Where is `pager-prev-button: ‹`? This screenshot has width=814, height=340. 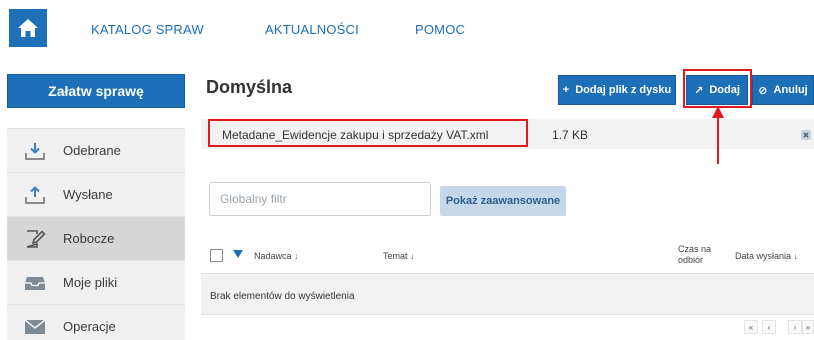 pager-prev-button: ‹ is located at coordinates (769, 327).